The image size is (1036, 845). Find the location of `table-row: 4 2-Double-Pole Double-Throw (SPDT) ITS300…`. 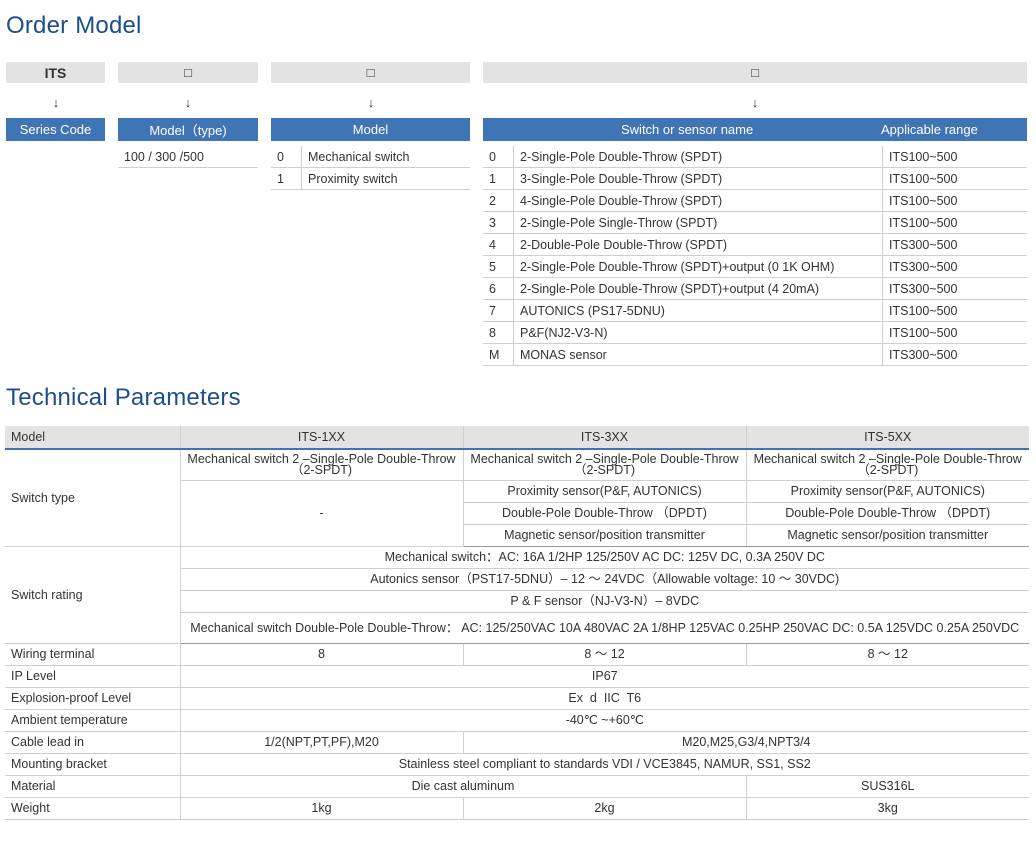

table-row: 4 2-Double-Pole Double-Throw (SPDT) ITS300… is located at coordinates (755, 244).